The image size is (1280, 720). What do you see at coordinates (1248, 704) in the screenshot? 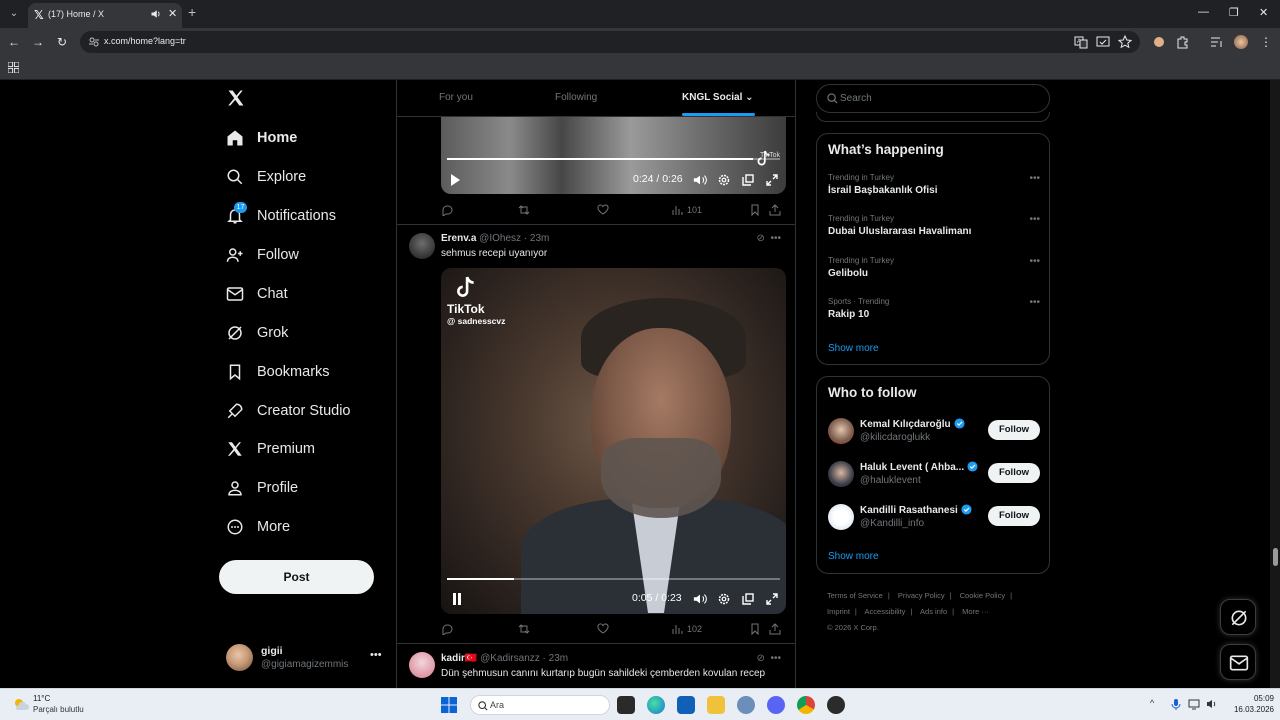
I see `system-clock: 05:09 16.03.2026` at bounding box center [1248, 704].